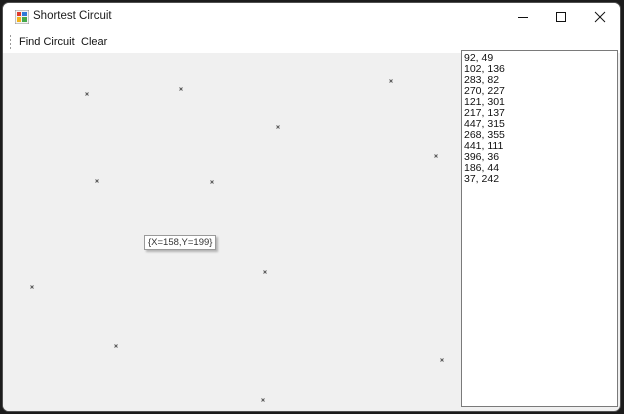 The height and width of the screenshot is (414, 624). What do you see at coordinates (94, 42) in the screenshot?
I see `clear-menu-item: Clear` at bounding box center [94, 42].